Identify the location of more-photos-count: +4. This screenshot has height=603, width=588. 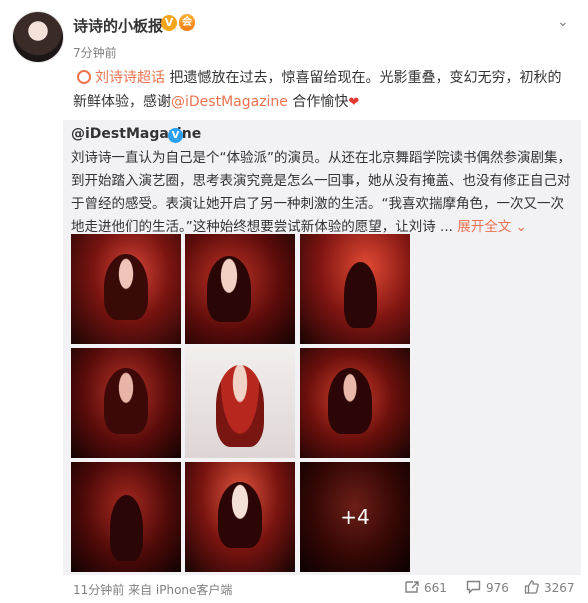
(355, 517).